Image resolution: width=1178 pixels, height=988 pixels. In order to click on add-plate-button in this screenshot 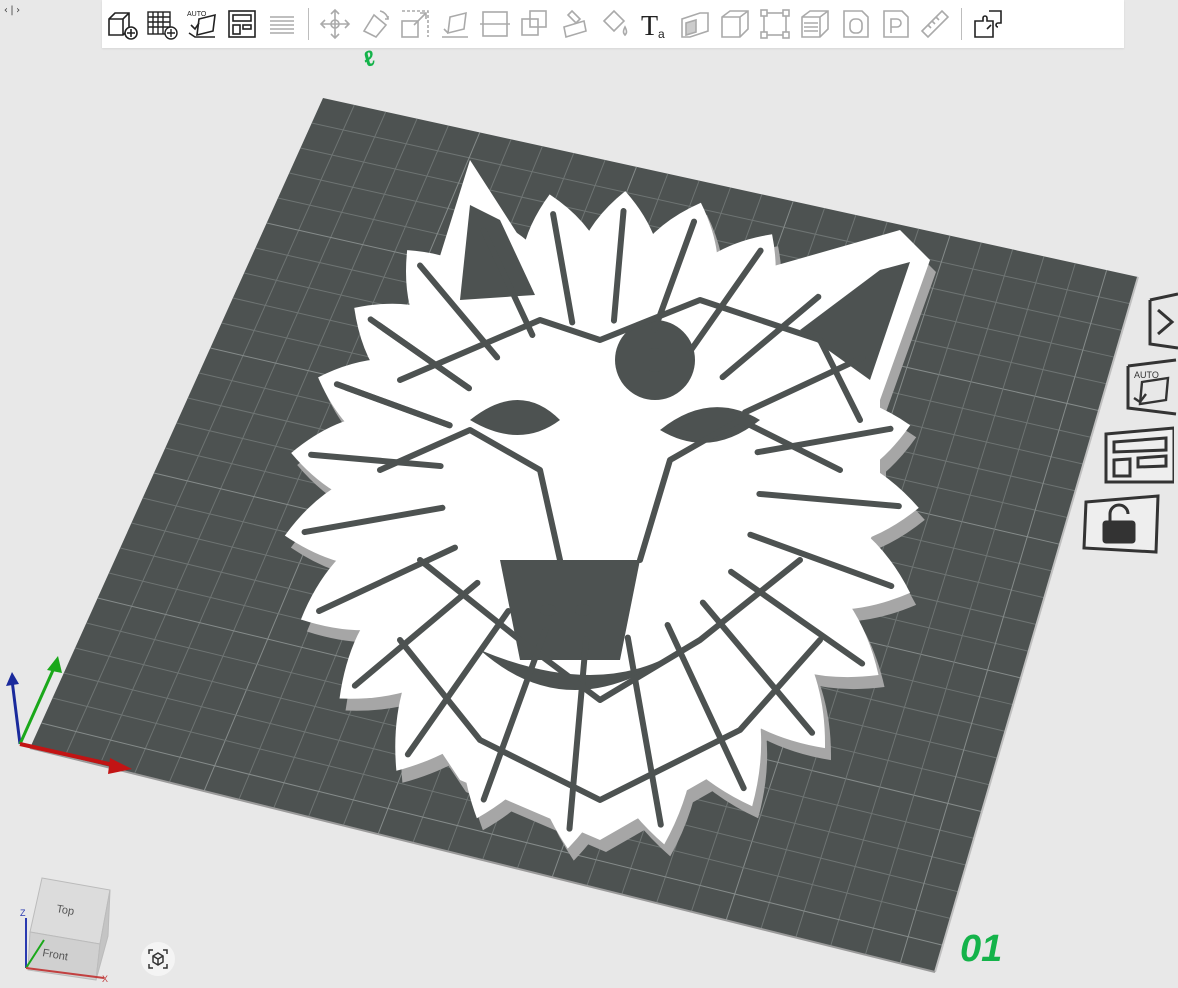, I will do `click(162, 24)`.